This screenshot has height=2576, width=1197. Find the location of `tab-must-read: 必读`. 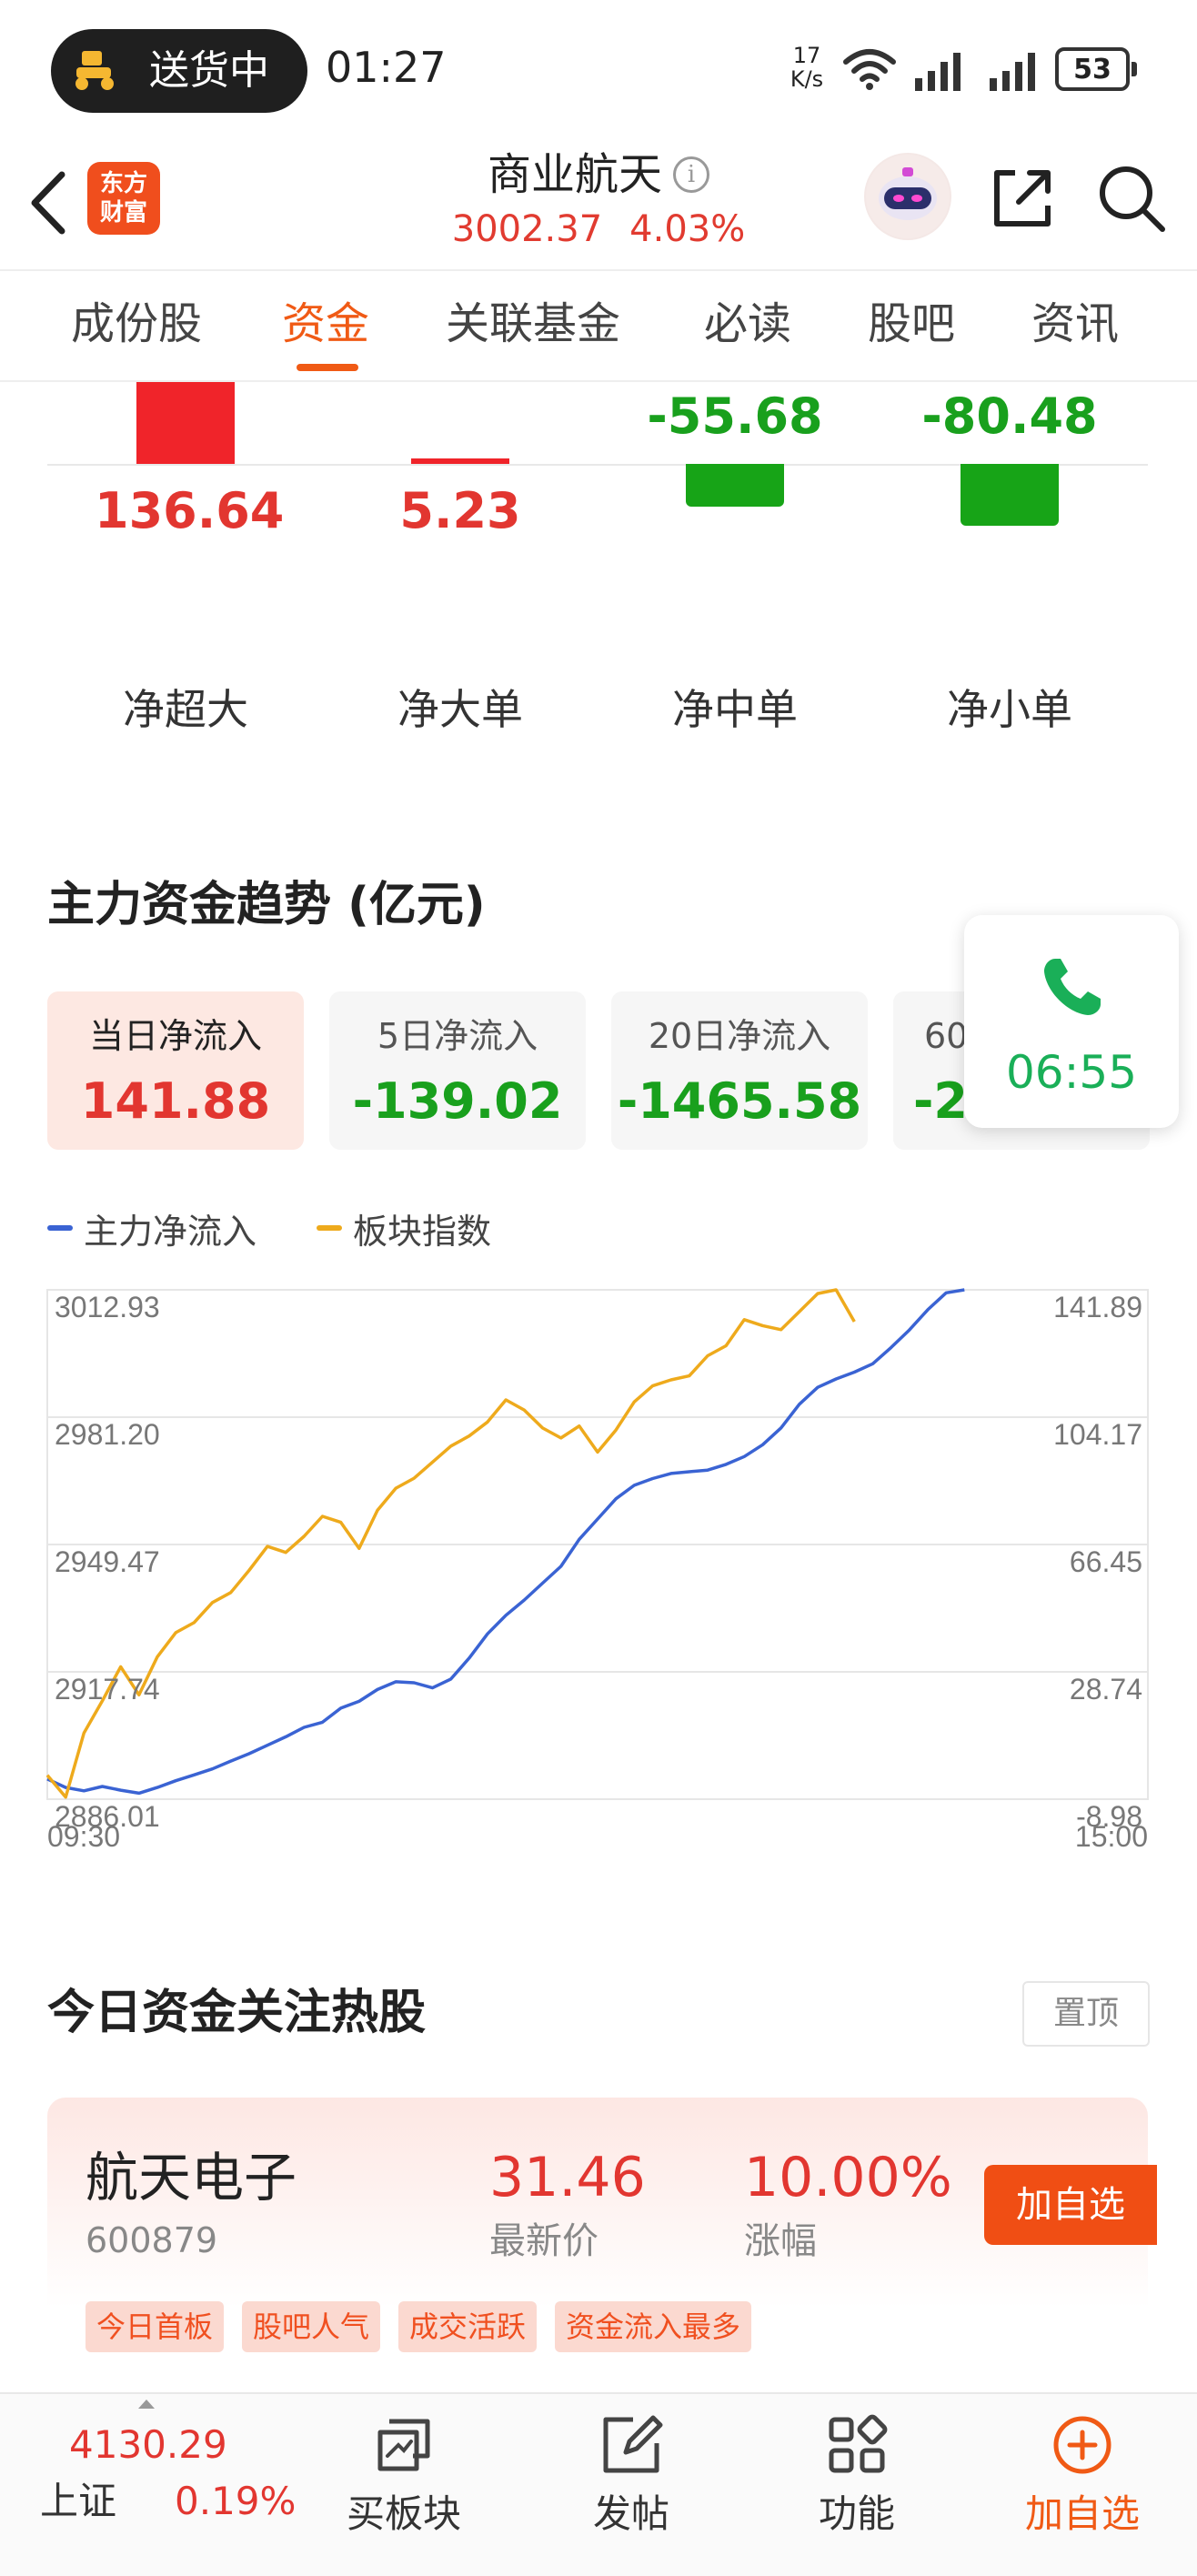

tab-must-read: 必读 is located at coordinates (747, 324).